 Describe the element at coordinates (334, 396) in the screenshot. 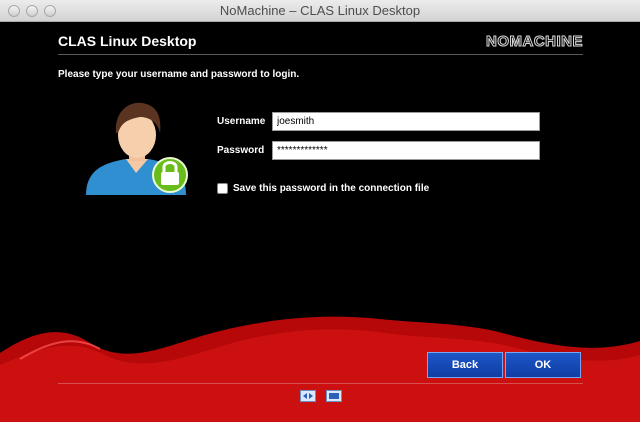

I see `display-settings-icon` at that location.